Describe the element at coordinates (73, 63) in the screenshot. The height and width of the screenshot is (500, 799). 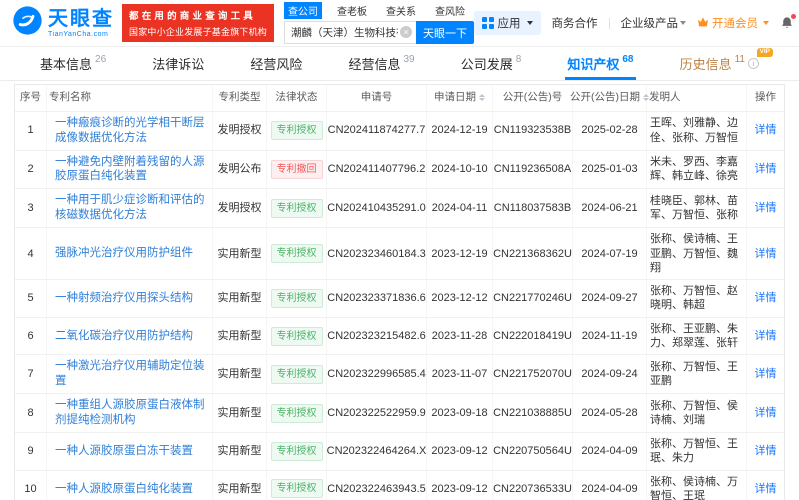
I see `tab-基本信息: 基本信息 26` at that location.